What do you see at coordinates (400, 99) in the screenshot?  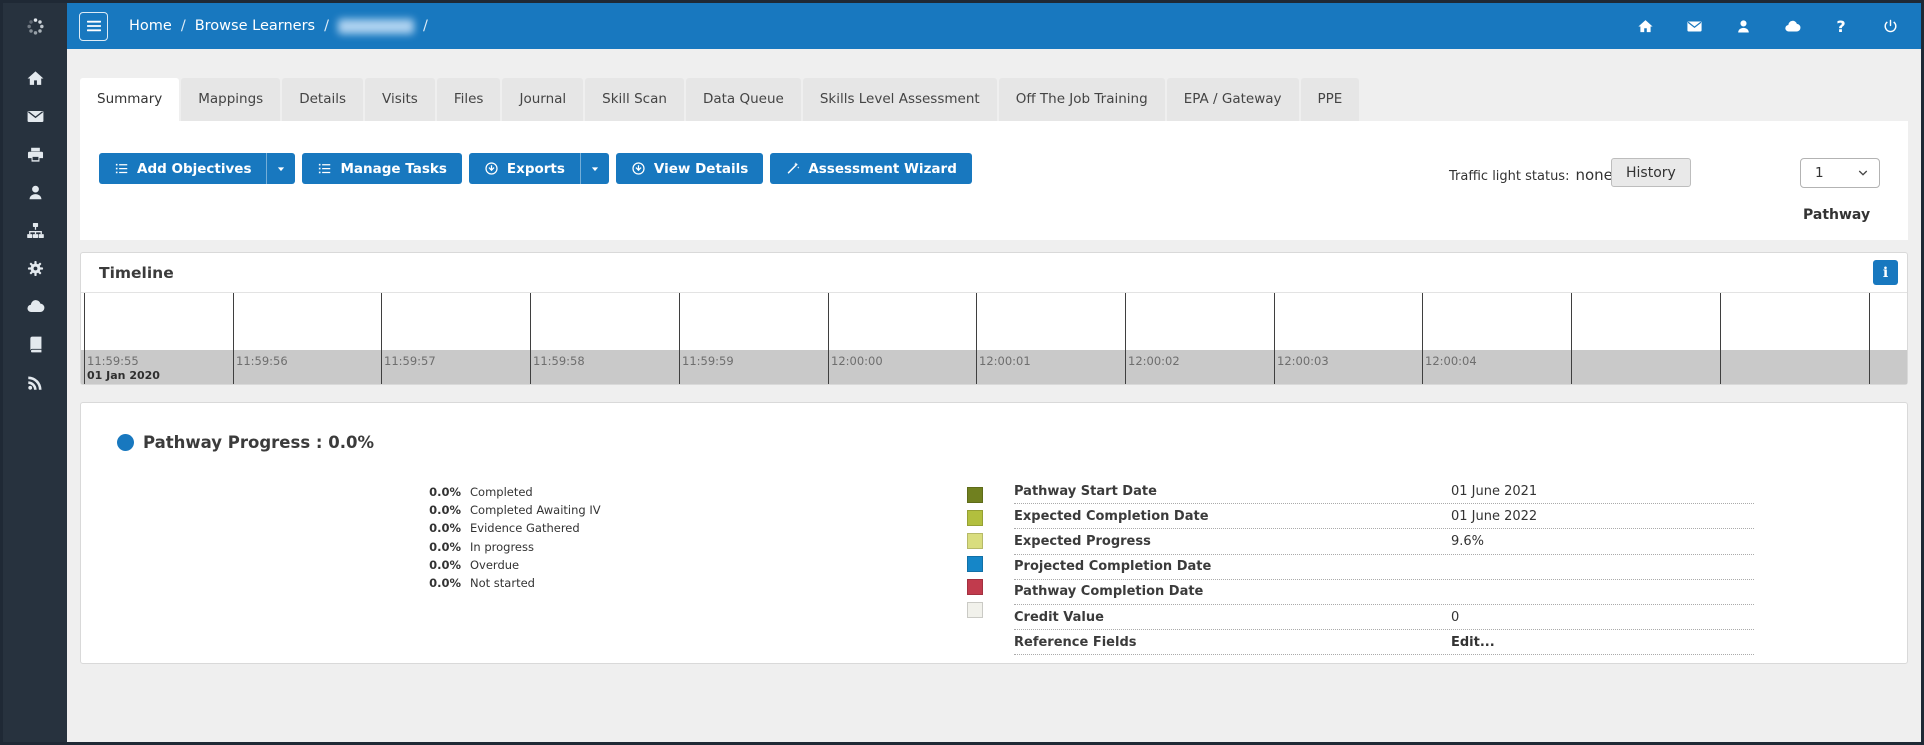 I see `tab-visits: Visits` at bounding box center [400, 99].